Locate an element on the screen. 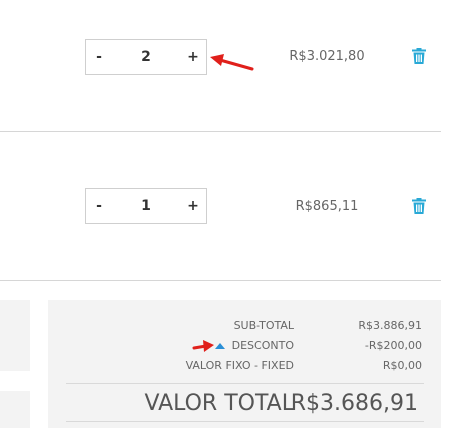 This screenshot has height=428, width=466. discount-row: DESCONTO -R$200,00 is located at coordinates (245, 346).